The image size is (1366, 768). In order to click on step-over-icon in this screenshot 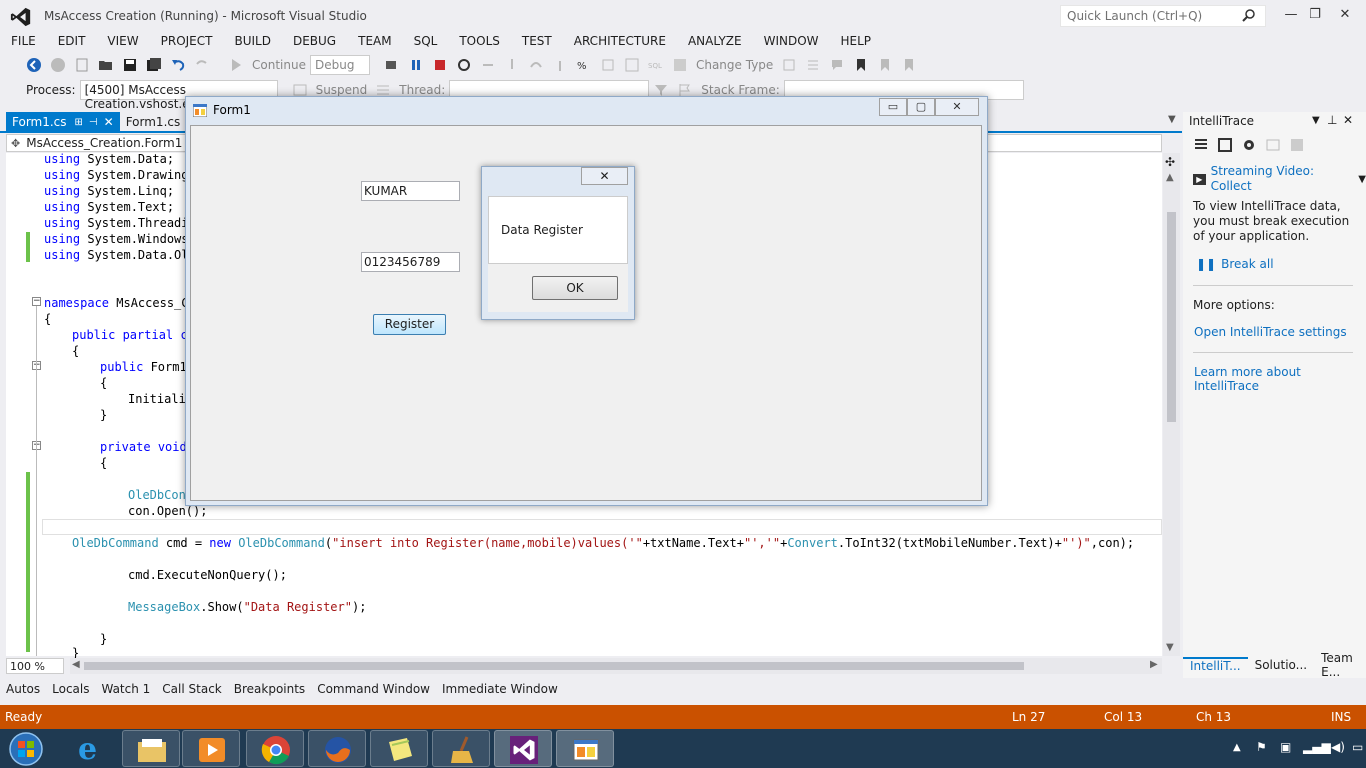, I will do `click(536, 65)`.